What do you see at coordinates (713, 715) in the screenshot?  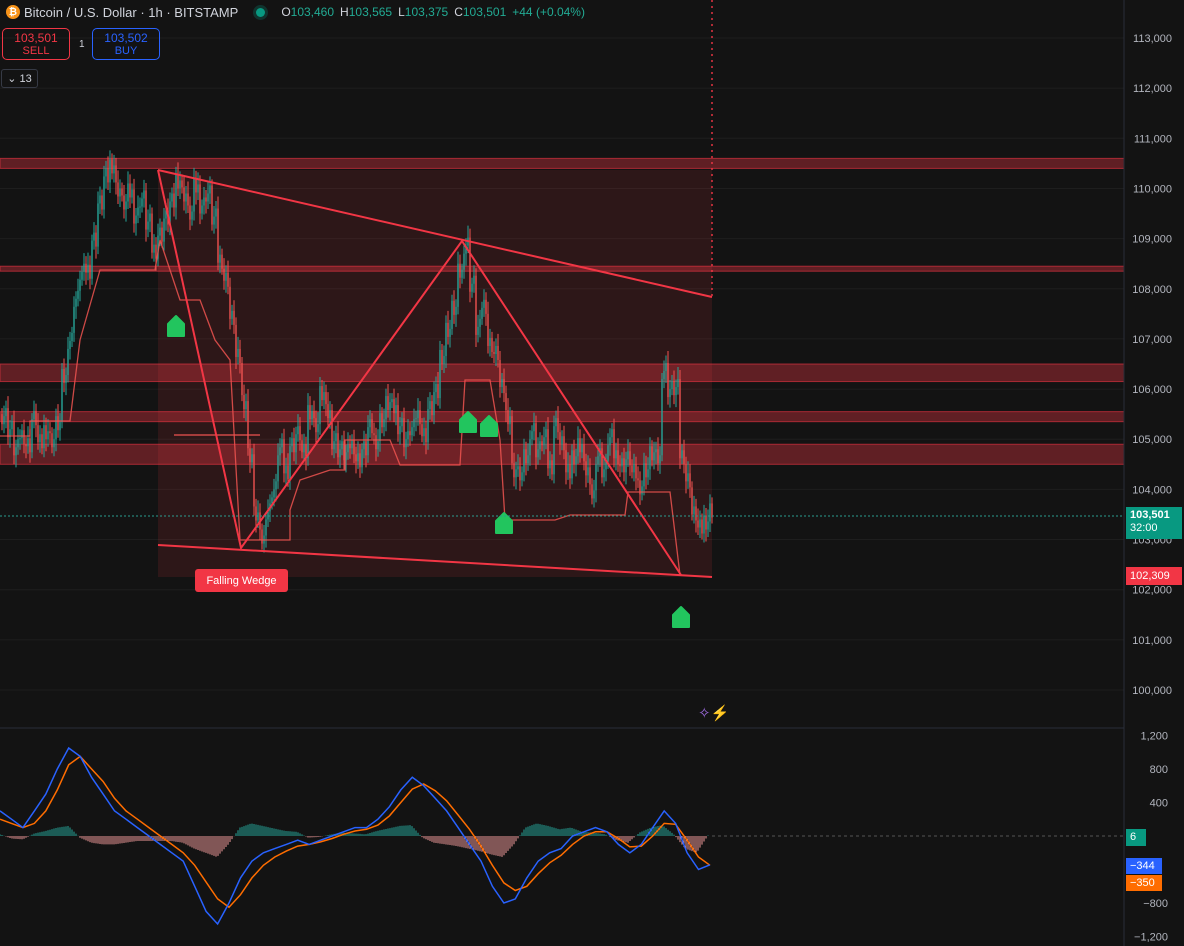 I see `lightning-icon: ✧⚡` at bounding box center [713, 715].